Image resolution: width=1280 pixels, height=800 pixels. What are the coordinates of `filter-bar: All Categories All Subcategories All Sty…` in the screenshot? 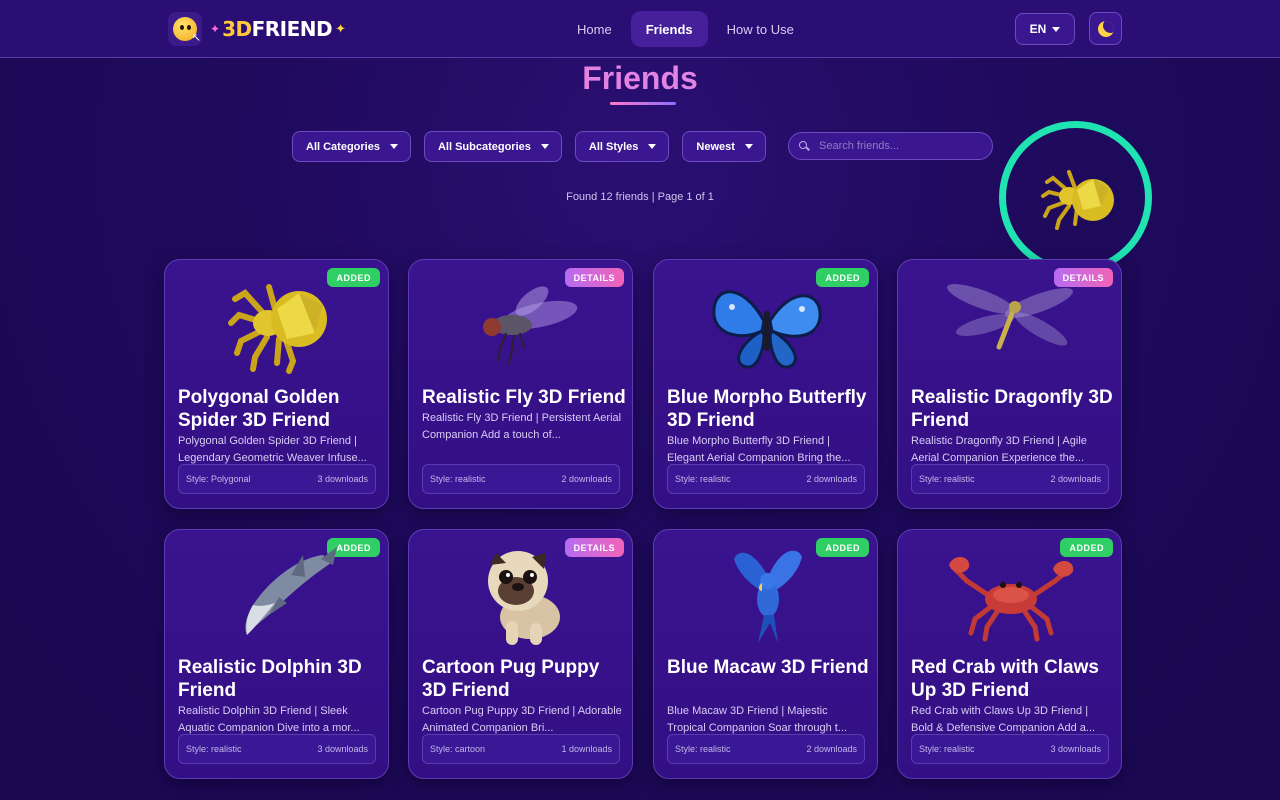 It's located at (529, 146).